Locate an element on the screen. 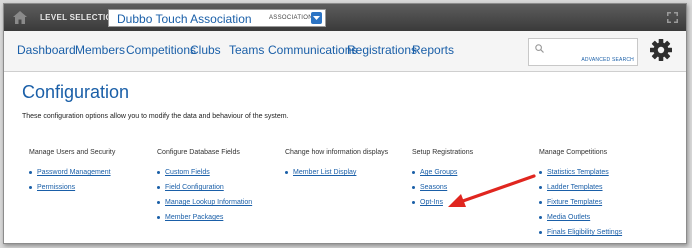 This screenshot has width=692, height=248. gear-icon is located at coordinates (661, 50).